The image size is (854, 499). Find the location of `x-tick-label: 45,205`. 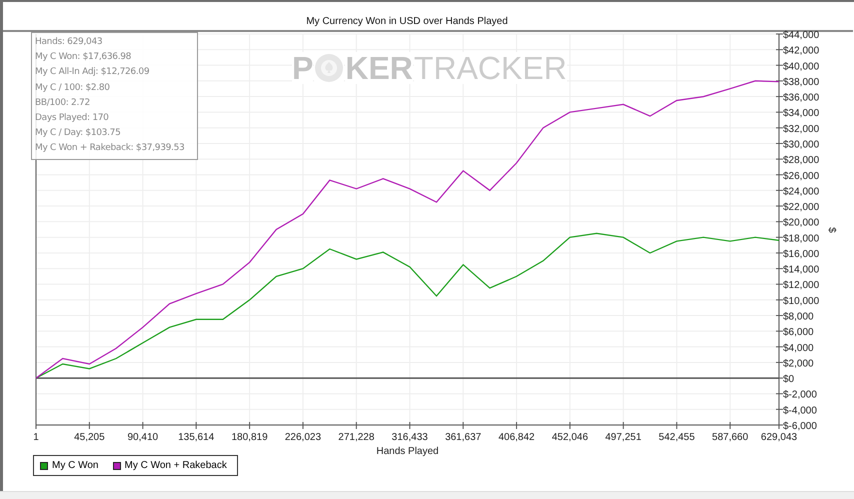

x-tick-label: 45,205 is located at coordinates (89, 437).